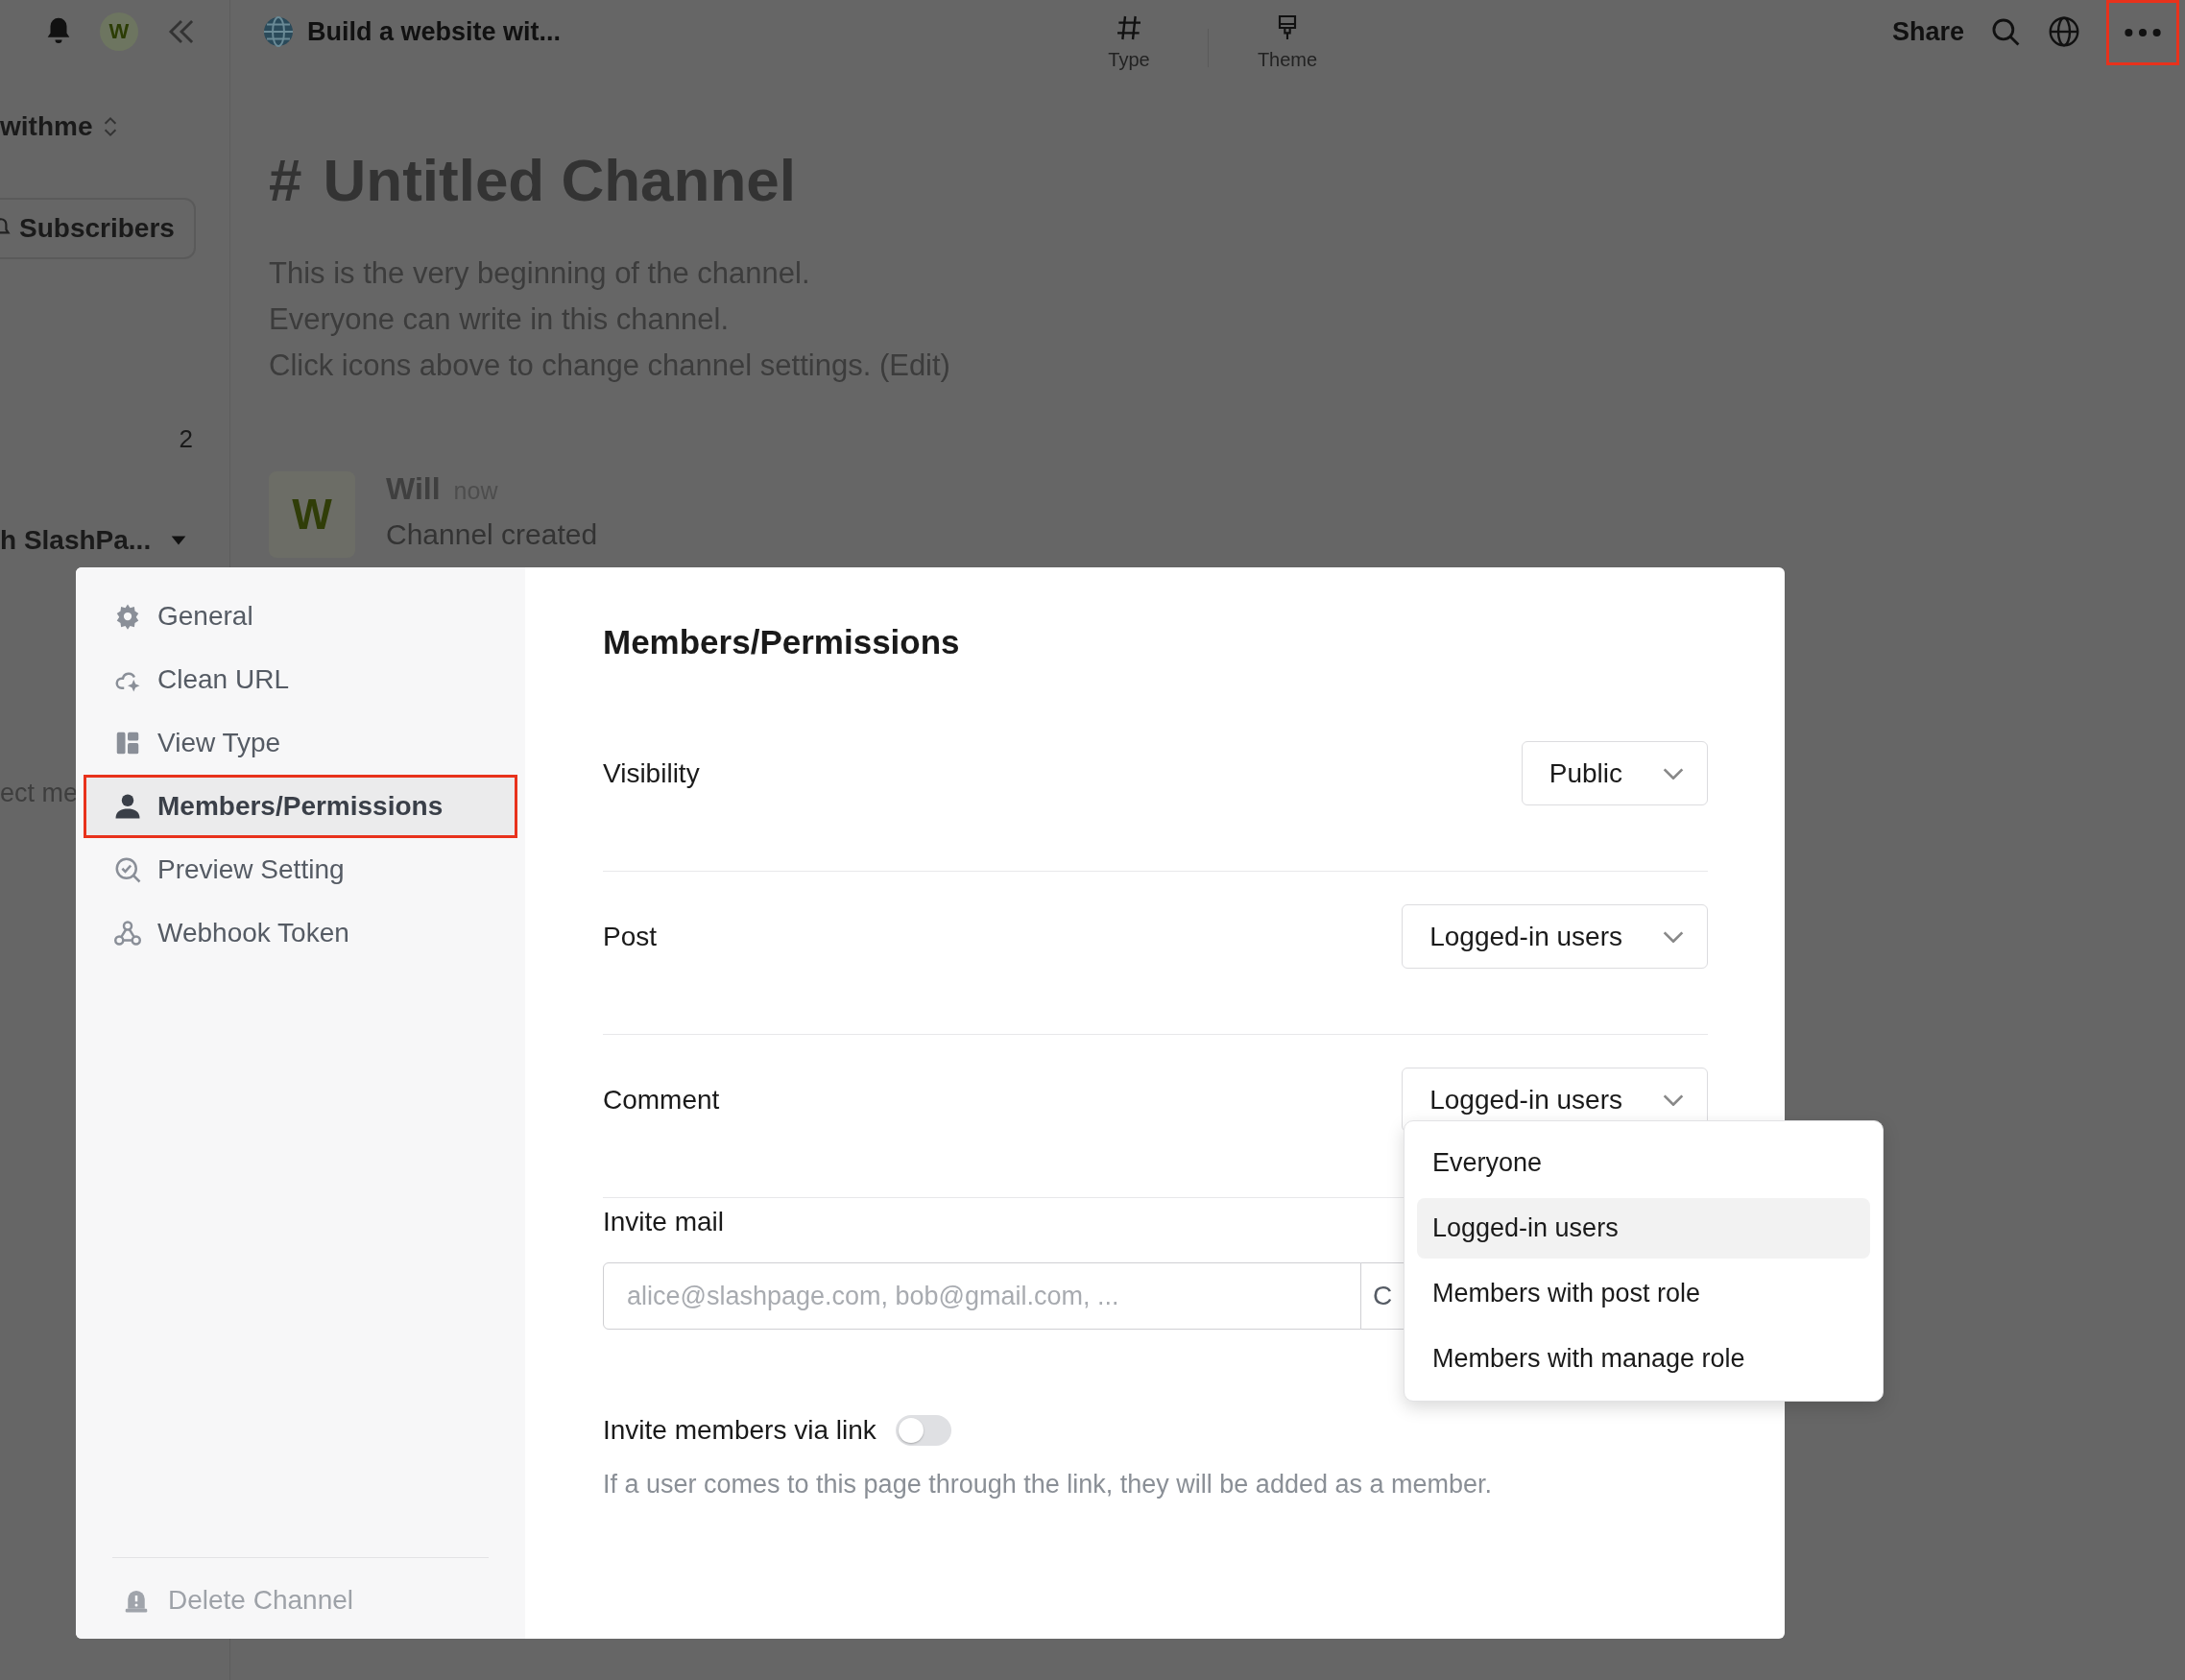  What do you see at coordinates (128, 806) in the screenshot?
I see `person-icon` at bounding box center [128, 806].